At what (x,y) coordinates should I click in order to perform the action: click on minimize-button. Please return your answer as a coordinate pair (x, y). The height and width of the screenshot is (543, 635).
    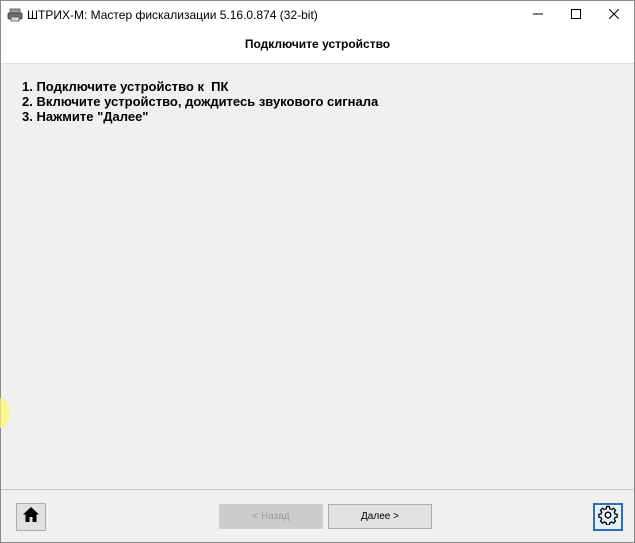
    Looking at the image, I should click on (538, 15).